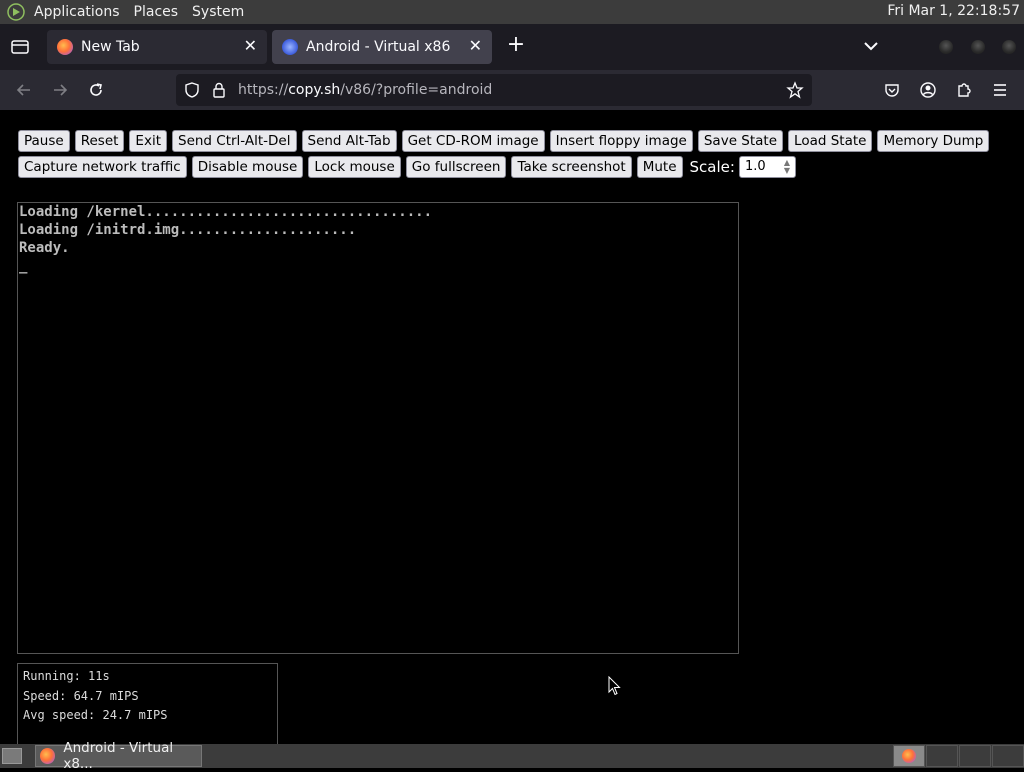 Image resolution: width=1024 pixels, height=772 pixels. Describe the element at coordinates (290, 47) in the screenshot. I see `v86-icon` at that location.